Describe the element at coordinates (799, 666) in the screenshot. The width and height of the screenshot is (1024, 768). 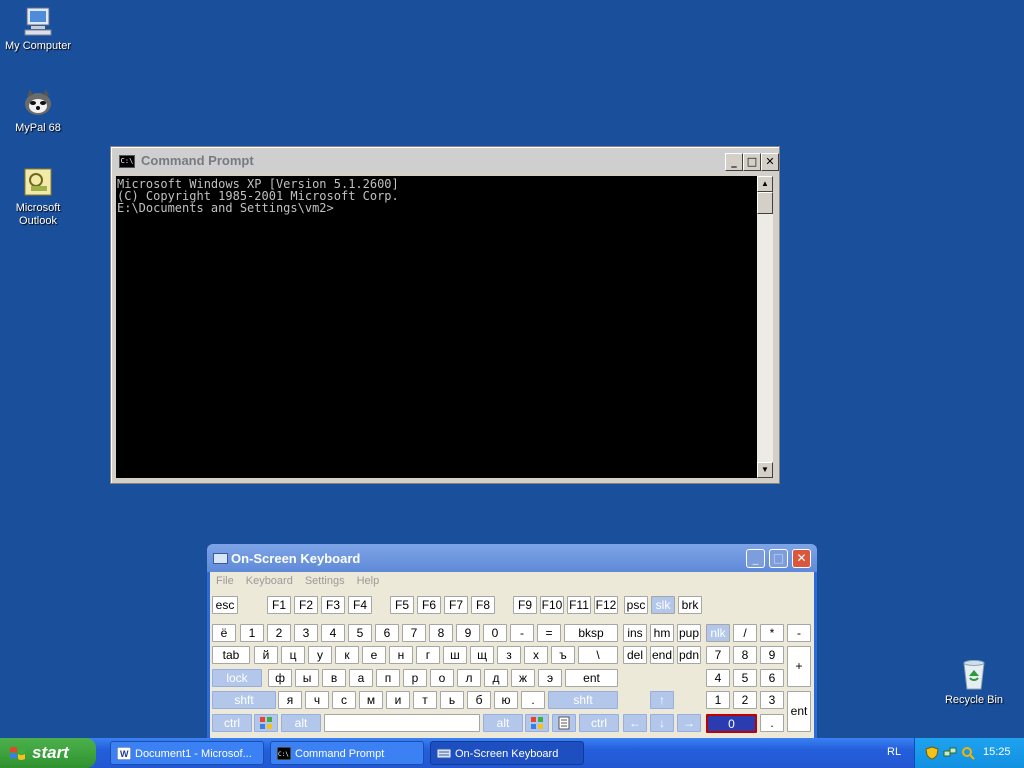
I see `key-num-plus: +` at that location.